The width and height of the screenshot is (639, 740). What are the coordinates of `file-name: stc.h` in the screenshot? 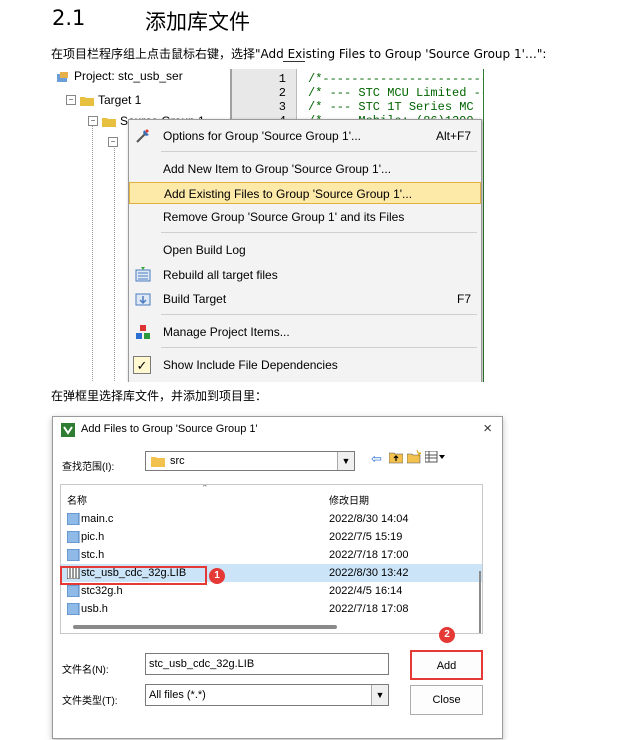 It's located at (93, 555).